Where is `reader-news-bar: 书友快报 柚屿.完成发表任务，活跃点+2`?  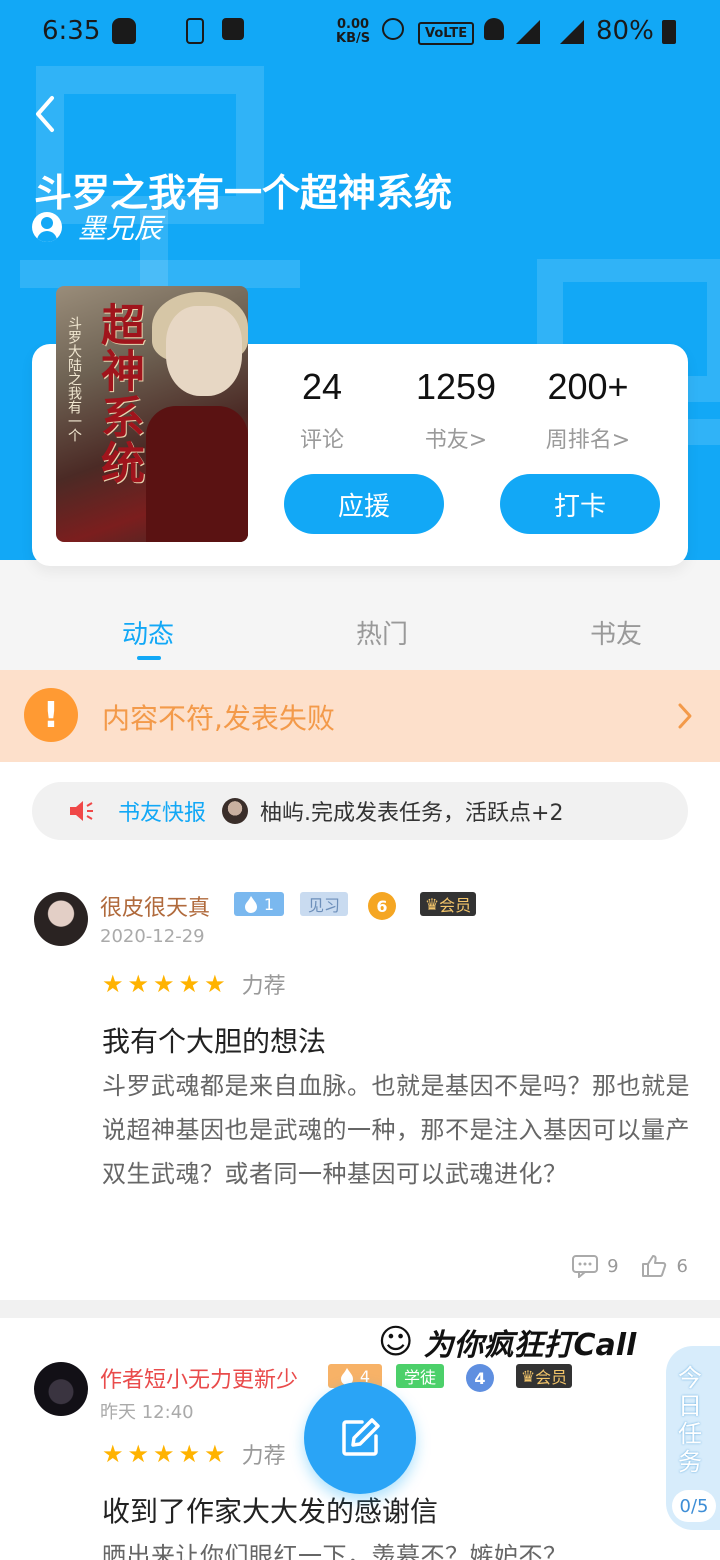 reader-news-bar: 书友快报 柚屿.完成发表任务，活跃点+2 is located at coordinates (360, 811).